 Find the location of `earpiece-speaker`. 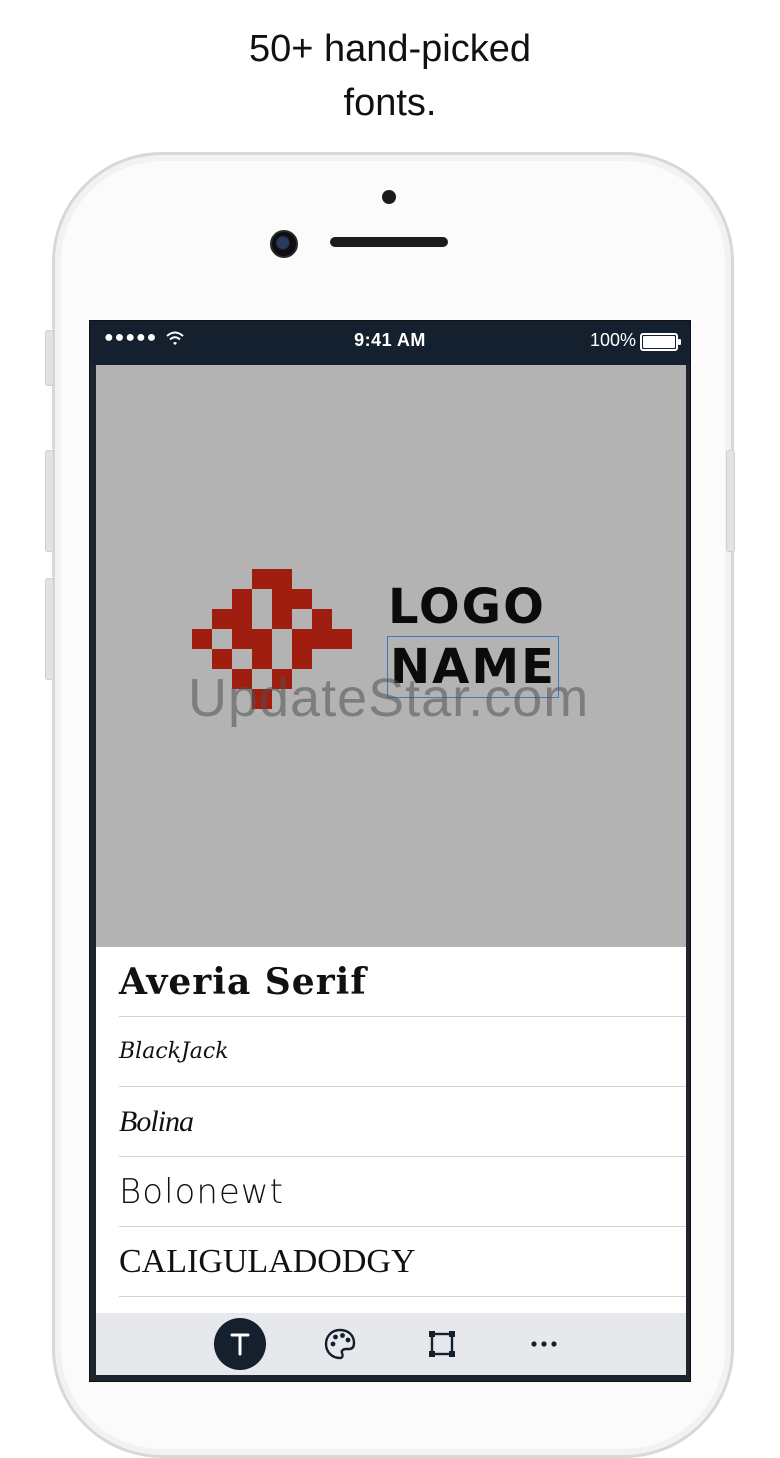

earpiece-speaker is located at coordinates (389, 242).